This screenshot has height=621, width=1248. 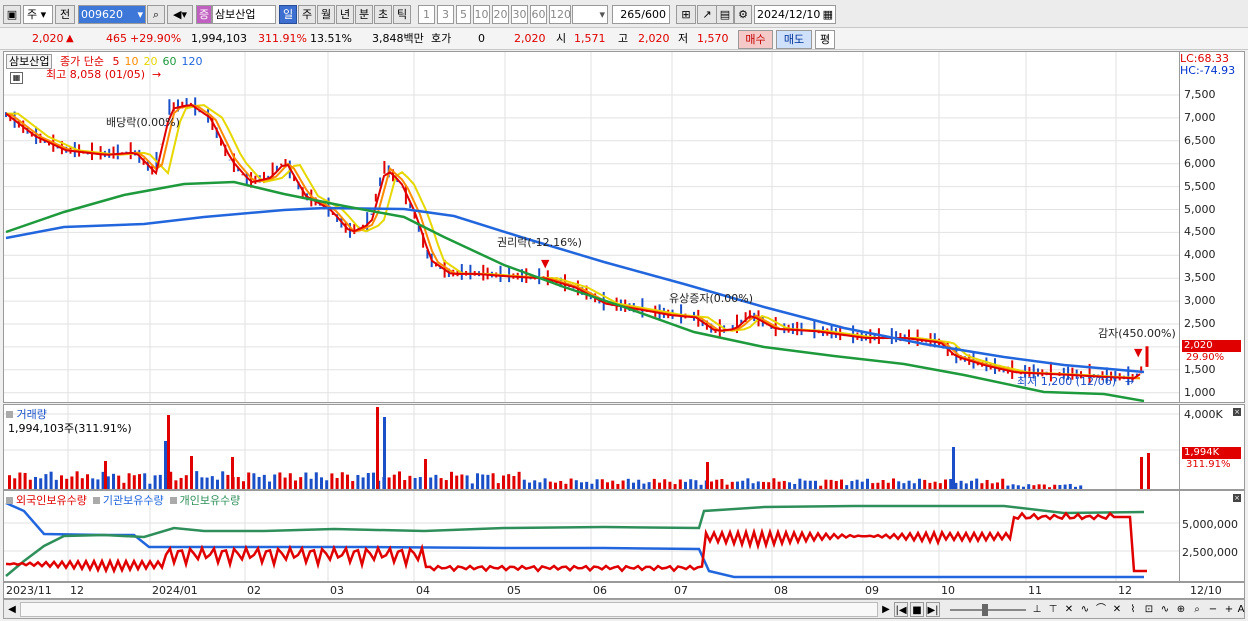 I want to click on draw-icon: ↗, so click(x=707, y=14).